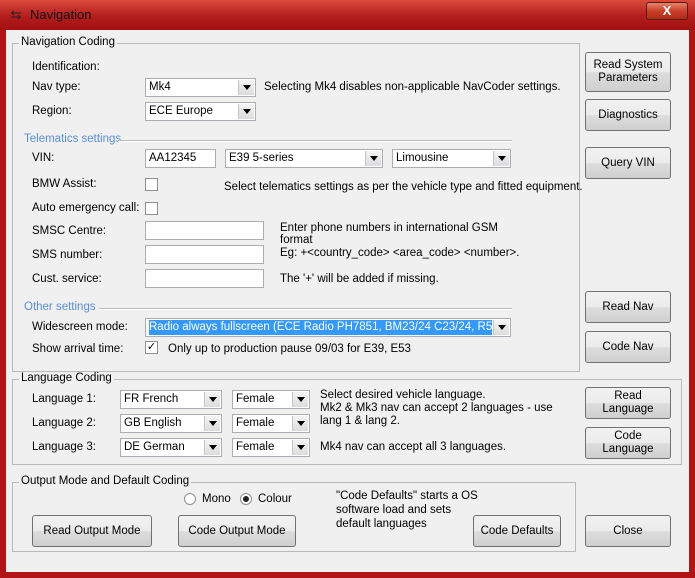 The image size is (695, 578). I want to click on group-label: Output Mode and Default Coding, so click(105, 481).